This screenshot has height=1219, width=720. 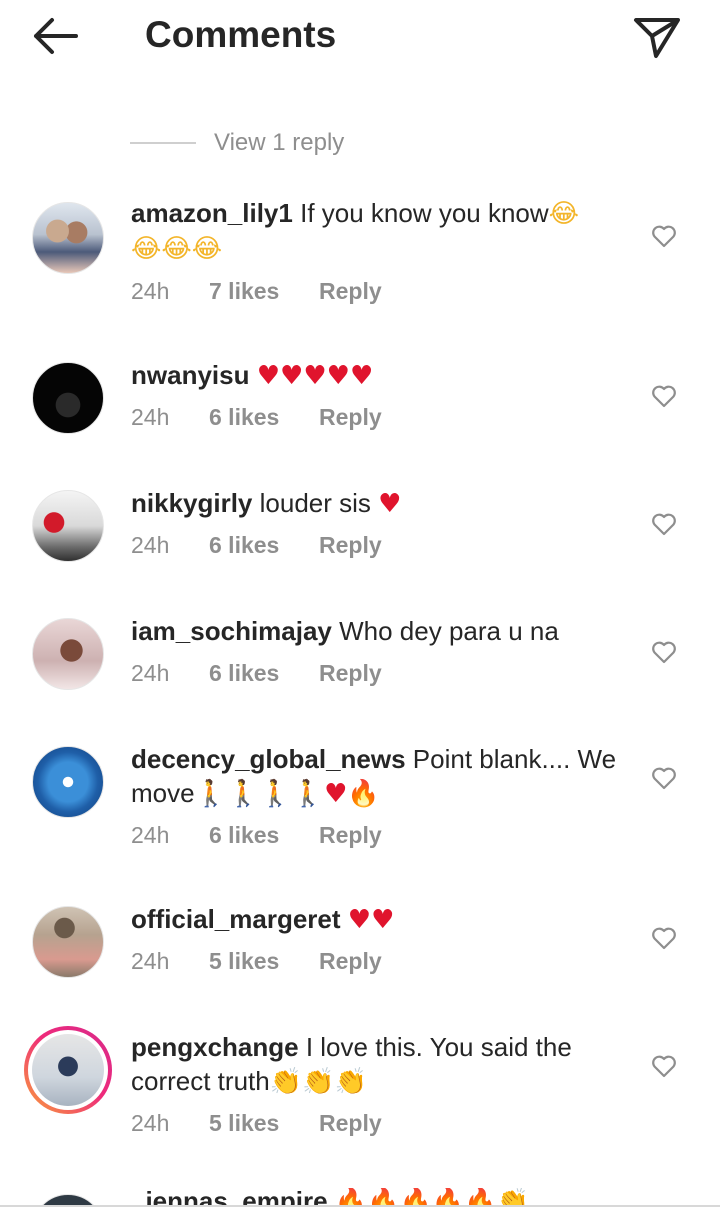 What do you see at coordinates (424, 213) in the screenshot?
I see `comment-body: If you know you know` at bounding box center [424, 213].